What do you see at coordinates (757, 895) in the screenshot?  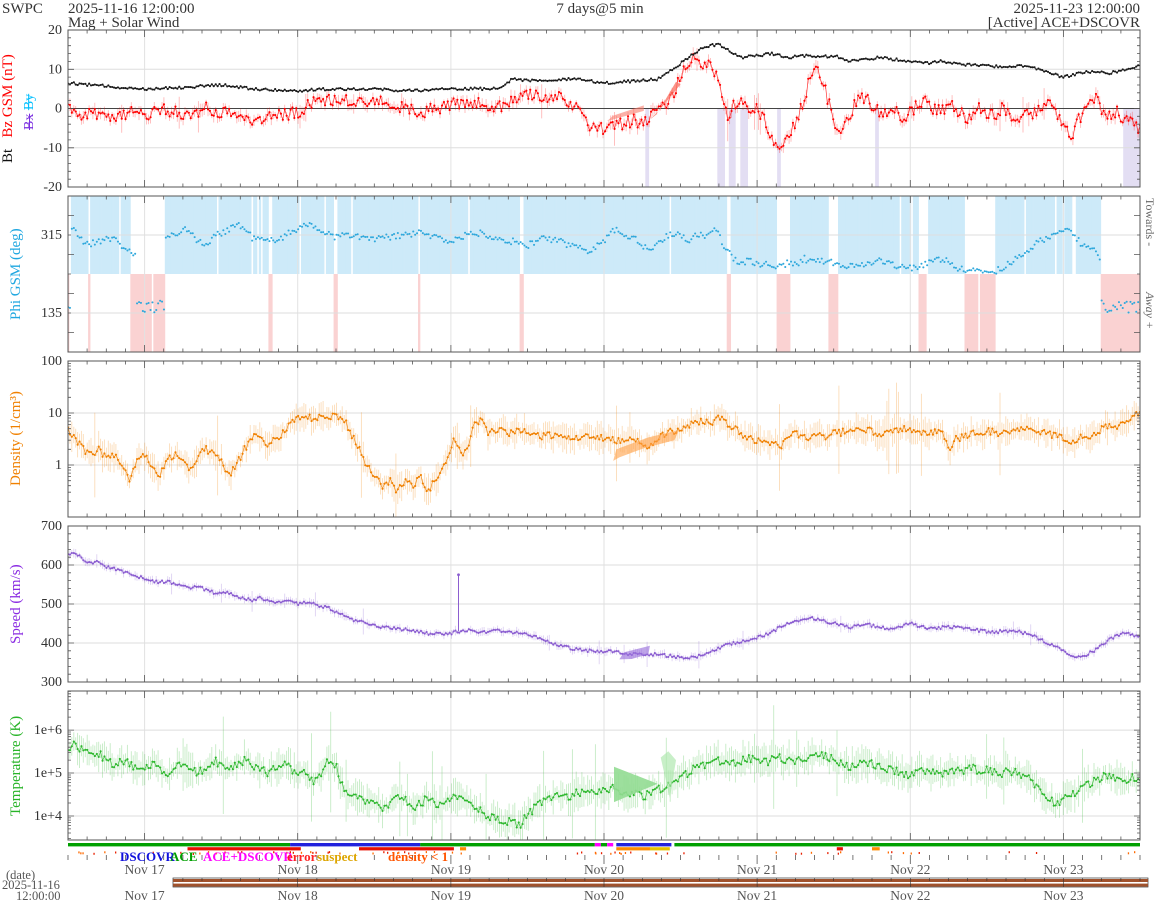 I see `date-label-row2: Nov 21` at bounding box center [757, 895].